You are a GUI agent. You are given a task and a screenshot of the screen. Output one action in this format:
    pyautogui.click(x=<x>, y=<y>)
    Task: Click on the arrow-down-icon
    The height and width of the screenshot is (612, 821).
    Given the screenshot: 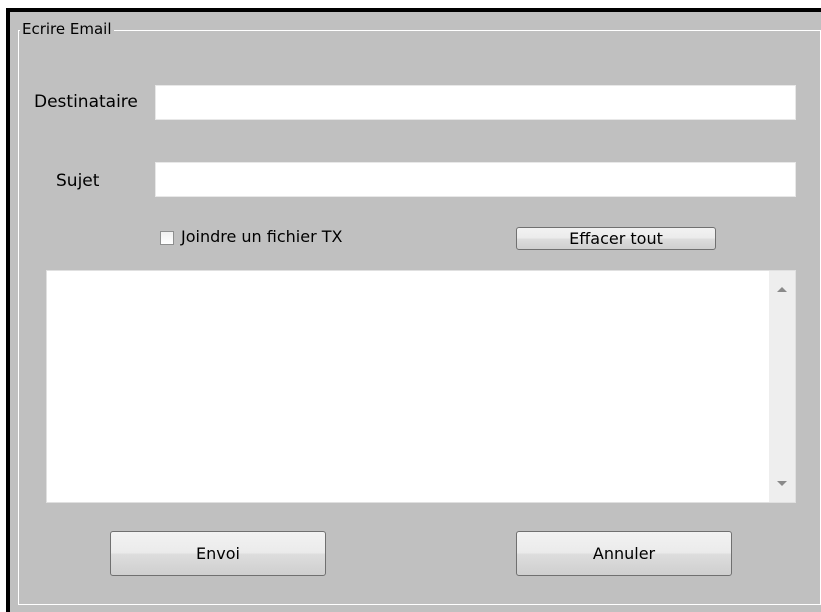 What is the action you would take?
    pyautogui.click(x=782, y=483)
    